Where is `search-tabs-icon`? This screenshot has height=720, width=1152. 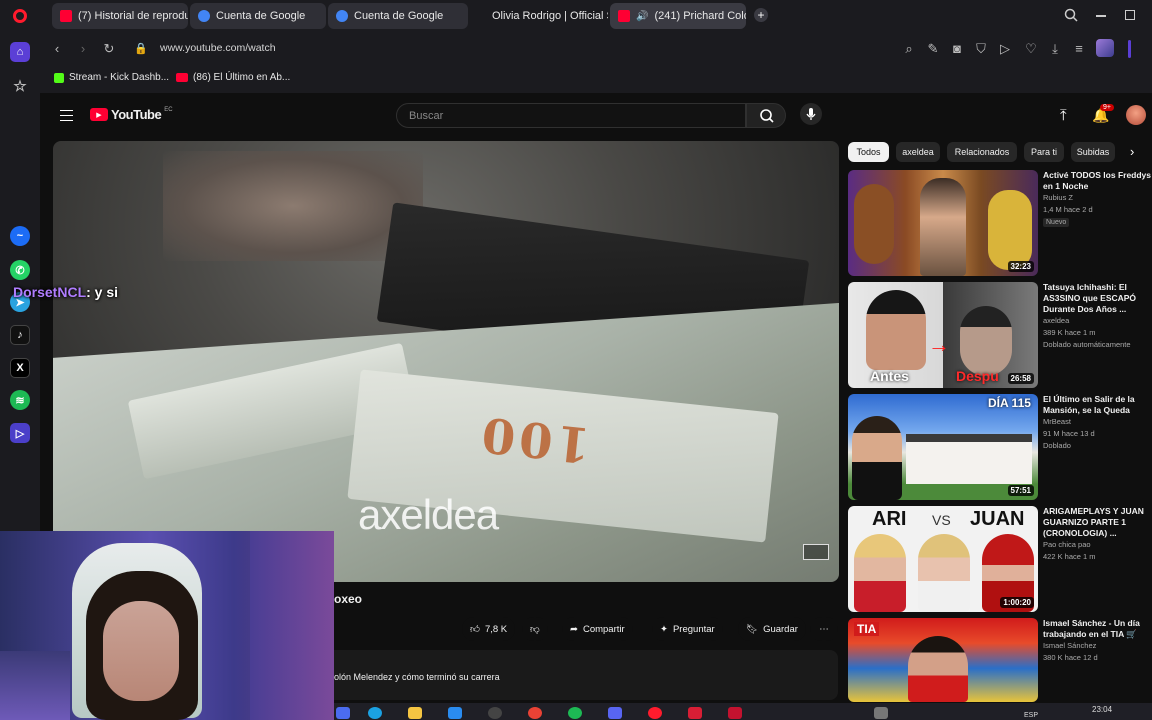
search-tabs-icon is located at coordinates (1071, 15).